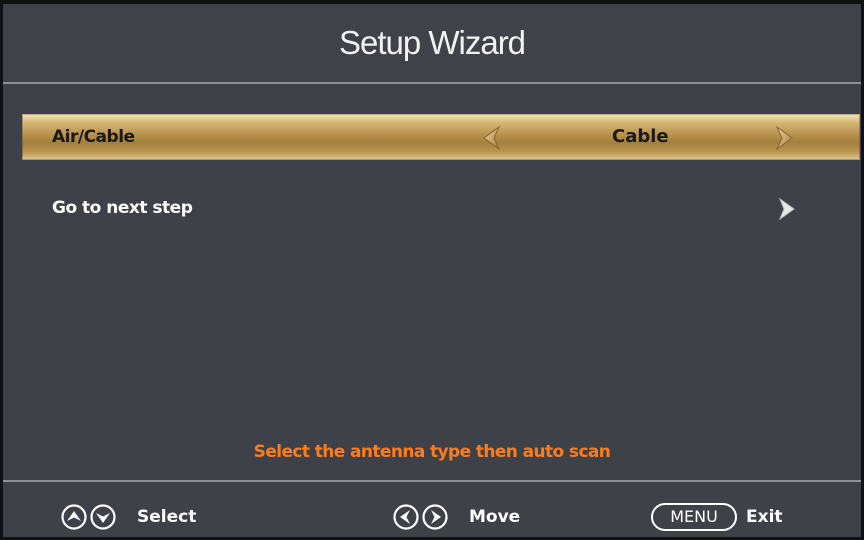 The width and height of the screenshot is (864, 540). What do you see at coordinates (441, 208) in the screenshot?
I see `menu-row-next-step: Go to next step` at bounding box center [441, 208].